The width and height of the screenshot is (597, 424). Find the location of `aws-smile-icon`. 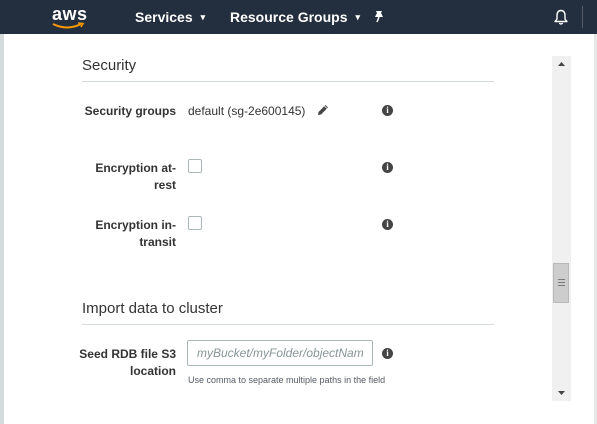

aws-smile-icon is located at coordinates (68, 25).